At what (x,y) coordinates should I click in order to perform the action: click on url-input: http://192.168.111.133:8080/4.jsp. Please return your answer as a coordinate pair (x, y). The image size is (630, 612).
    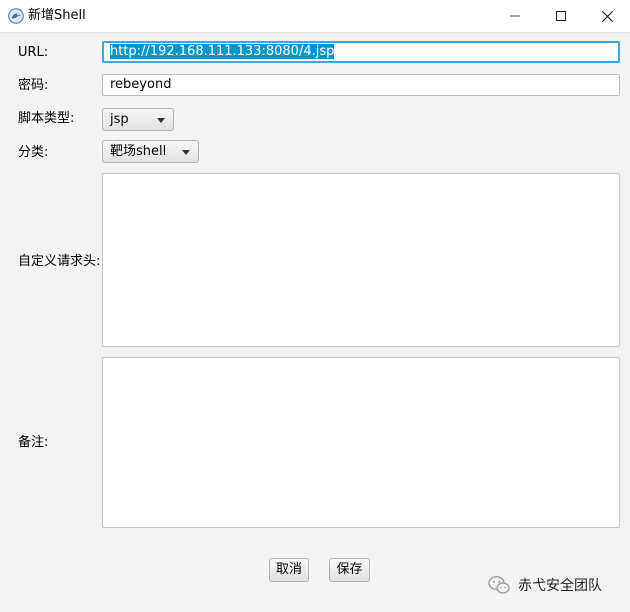
    Looking at the image, I should click on (361, 52).